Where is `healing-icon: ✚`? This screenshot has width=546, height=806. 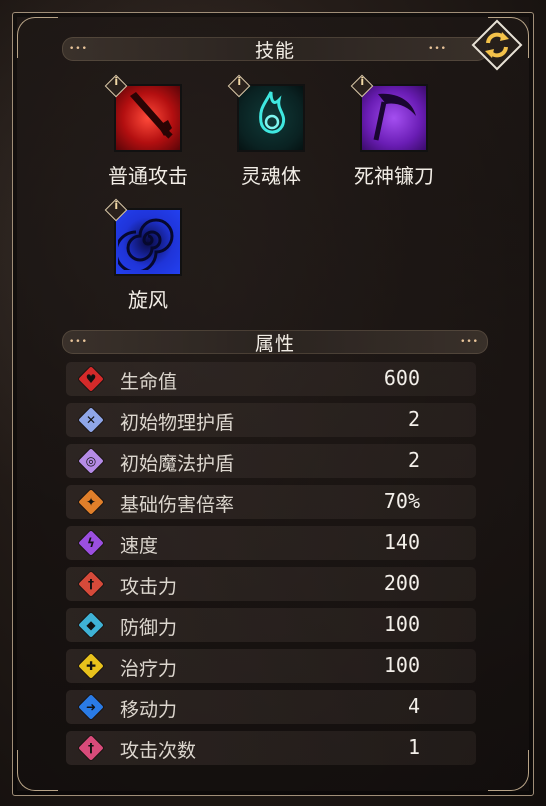 healing-icon: ✚ is located at coordinates (91, 666).